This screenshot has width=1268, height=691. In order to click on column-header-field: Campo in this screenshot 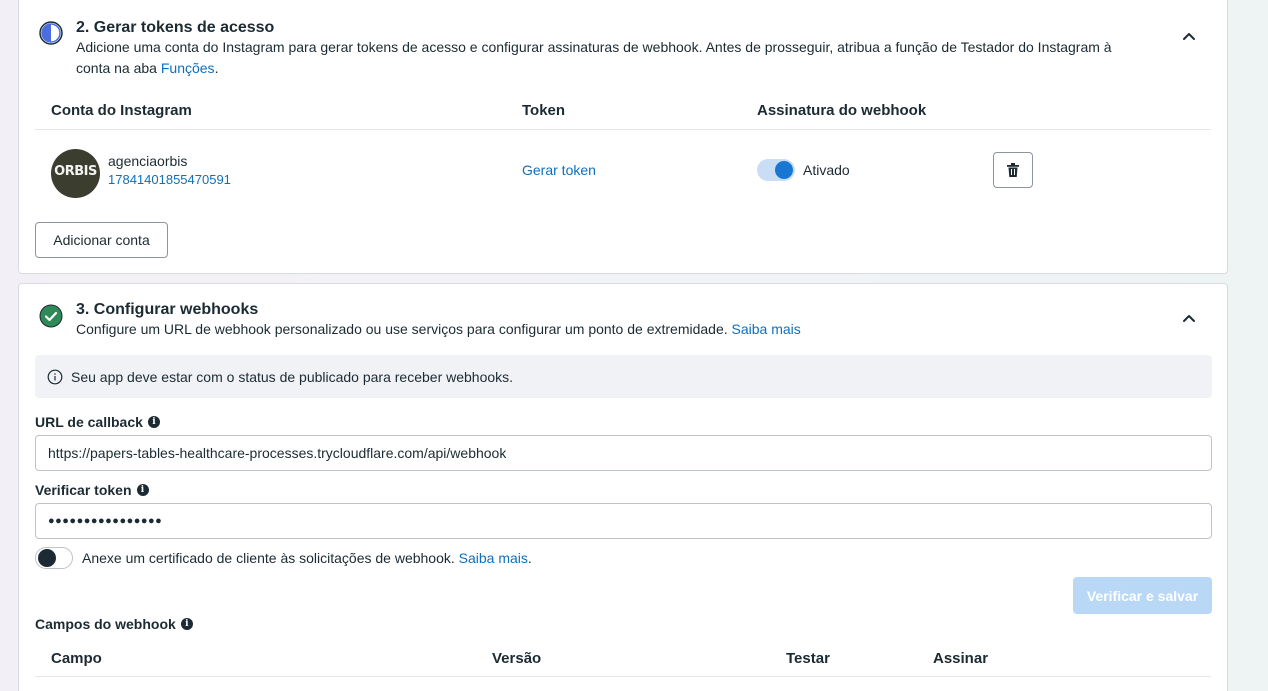, I will do `click(76, 658)`.